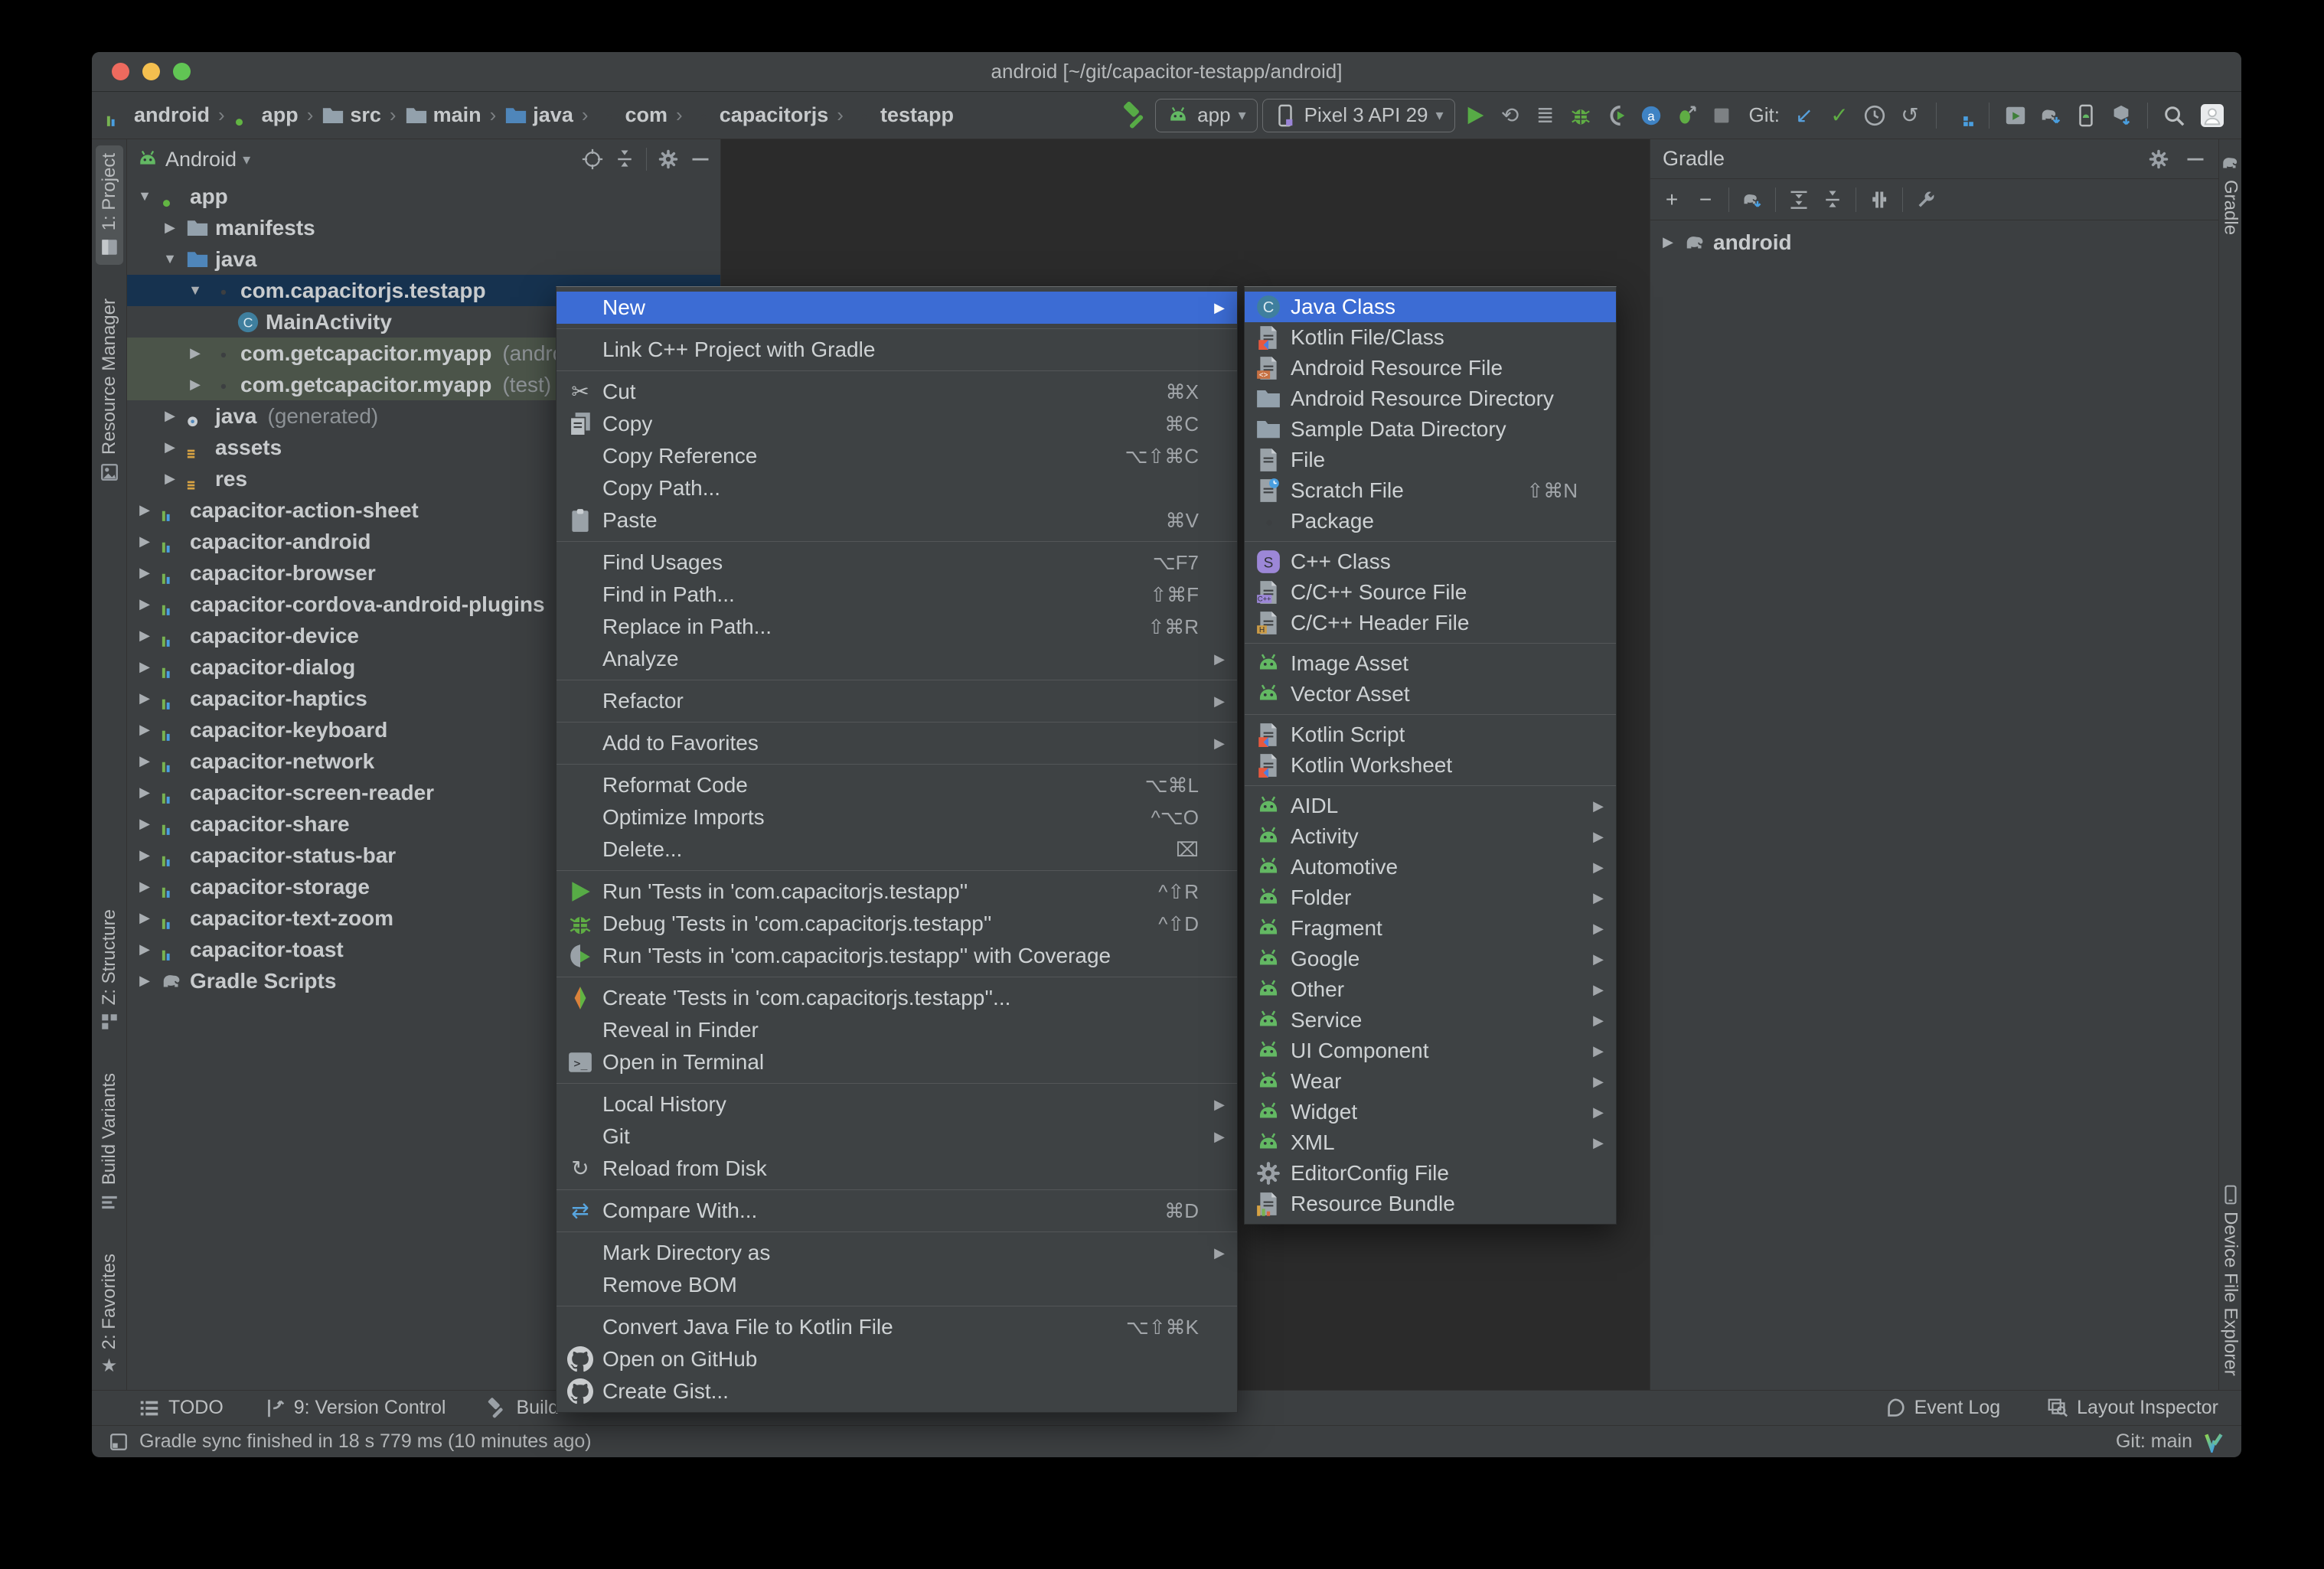 The height and width of the screenshot is (1569, 2324). Describe the element at coordinates (1430, 959) in the screenshot. I see `menu-item-google: Google ▶` at that location.